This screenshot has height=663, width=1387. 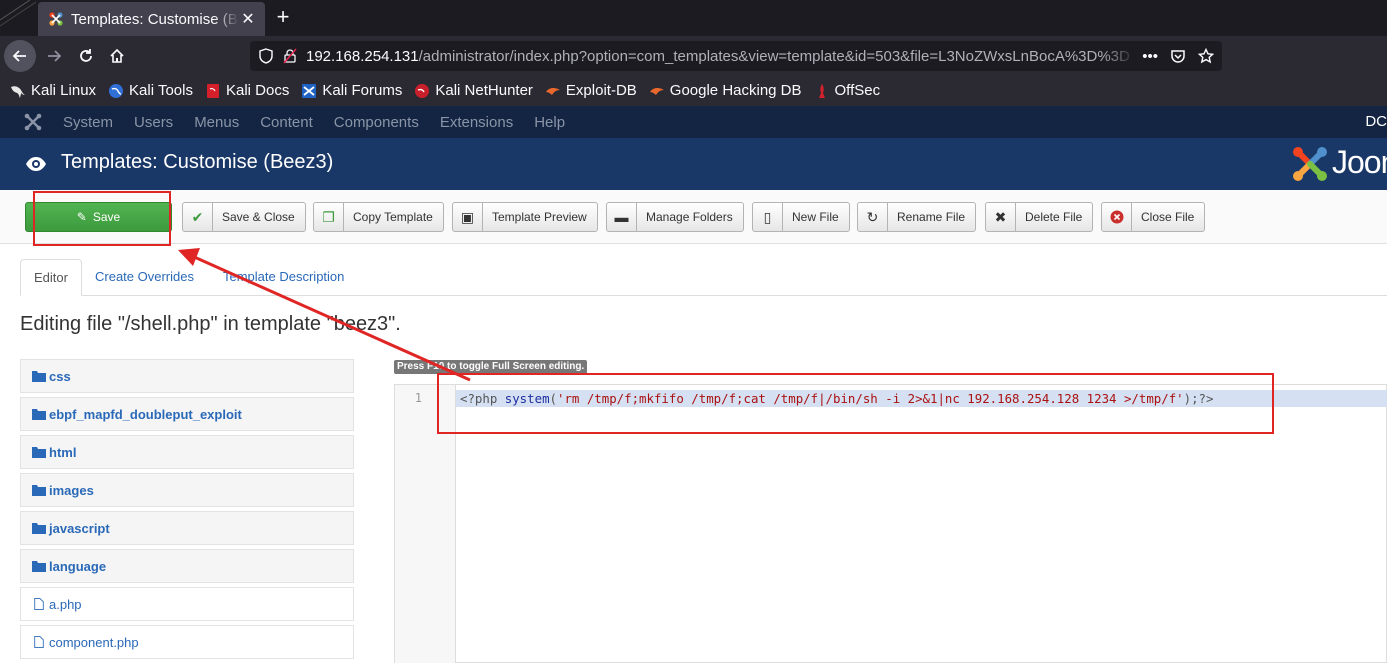 I want to click on bookmark-offsec: OffSec, so click(x=847, y=90).